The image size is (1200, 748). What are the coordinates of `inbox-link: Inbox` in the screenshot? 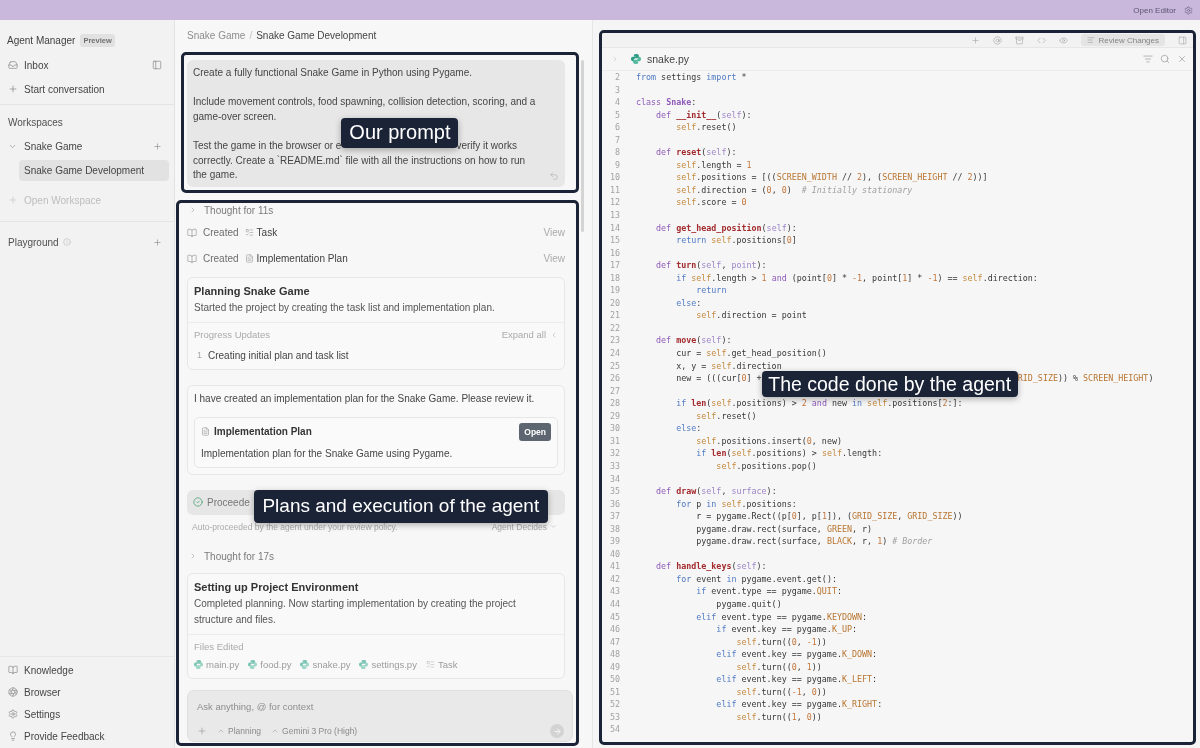 It's located at (28, 65).